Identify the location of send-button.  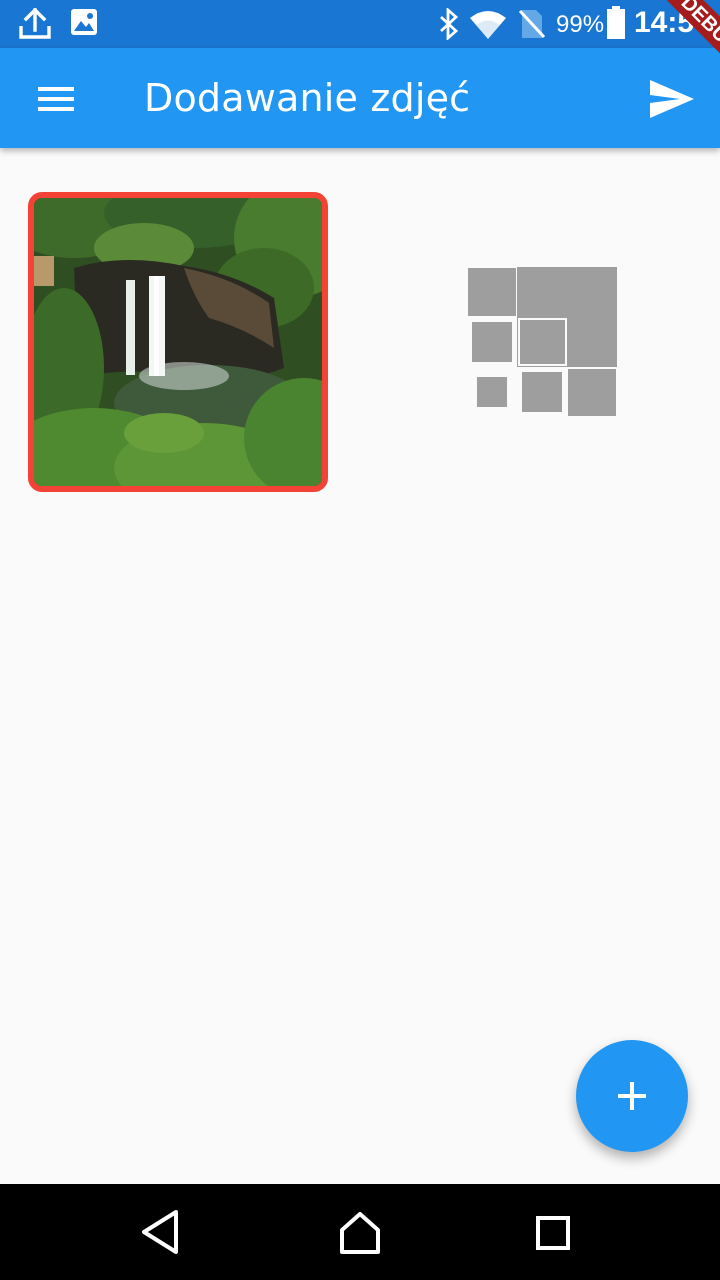
(672, 99).